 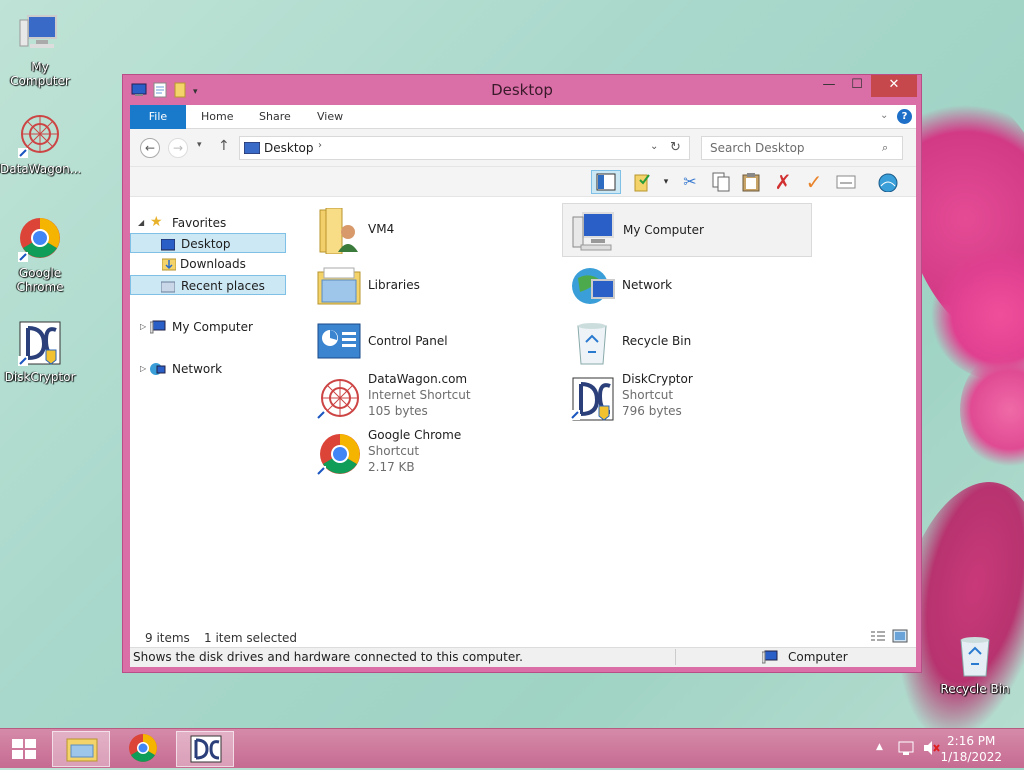 What do you see at coordinates (906, 749) in the screenshot?
I see `network-tray-icon` at bounding box center [906, 749].